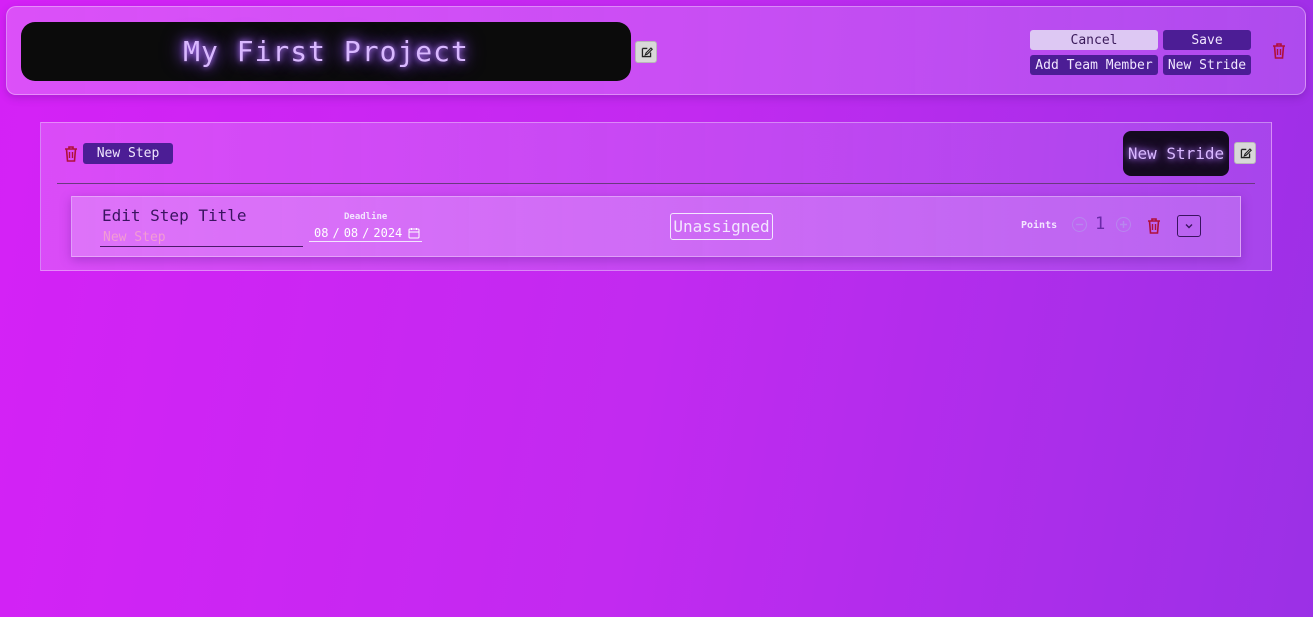 This screenshot has height=617, width=1313. Describe the element at coordinates (656, 183) in the screenshot. I see `stride-divider` at that location.